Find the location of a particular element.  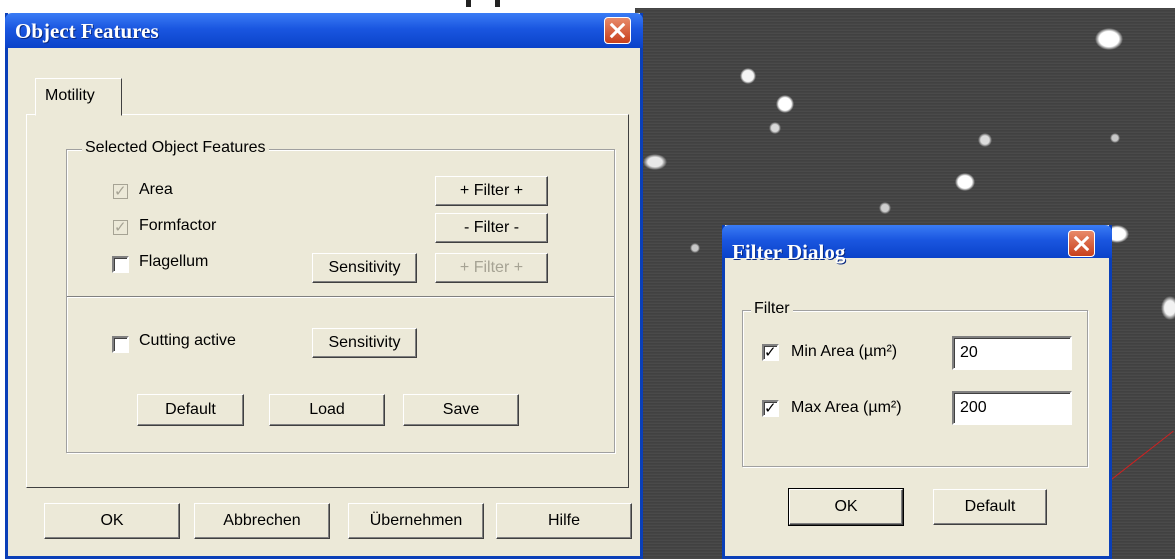

window-title: Object Features is located at coordinates (87, 31).